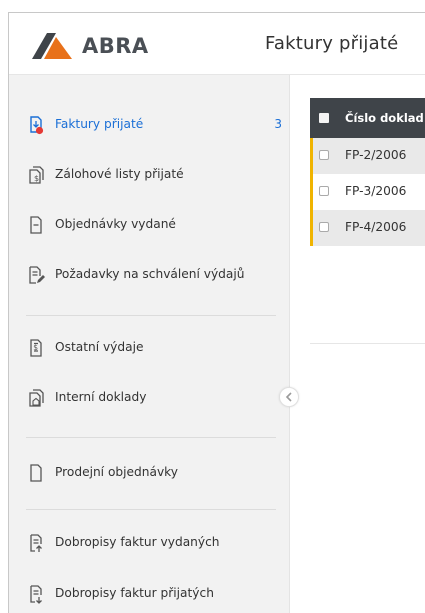 Image resolution: width=425 pixels, height=613 pixels. I want to click on table-row: FP-4/2006, so click(367, 228).